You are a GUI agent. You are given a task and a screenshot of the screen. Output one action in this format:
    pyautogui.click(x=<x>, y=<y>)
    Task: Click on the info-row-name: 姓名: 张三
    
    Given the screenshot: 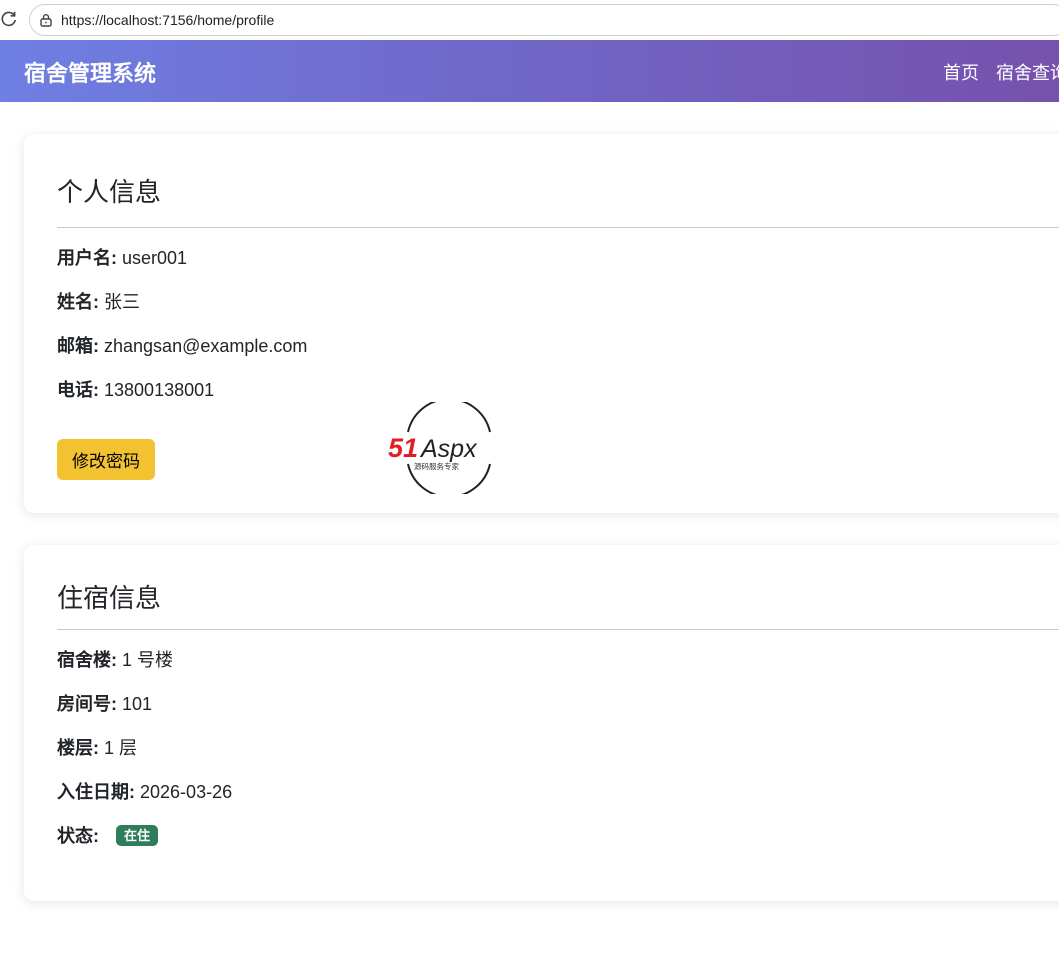 What is the action you would take?
    pyautogui.click(x=98, y=302)
    